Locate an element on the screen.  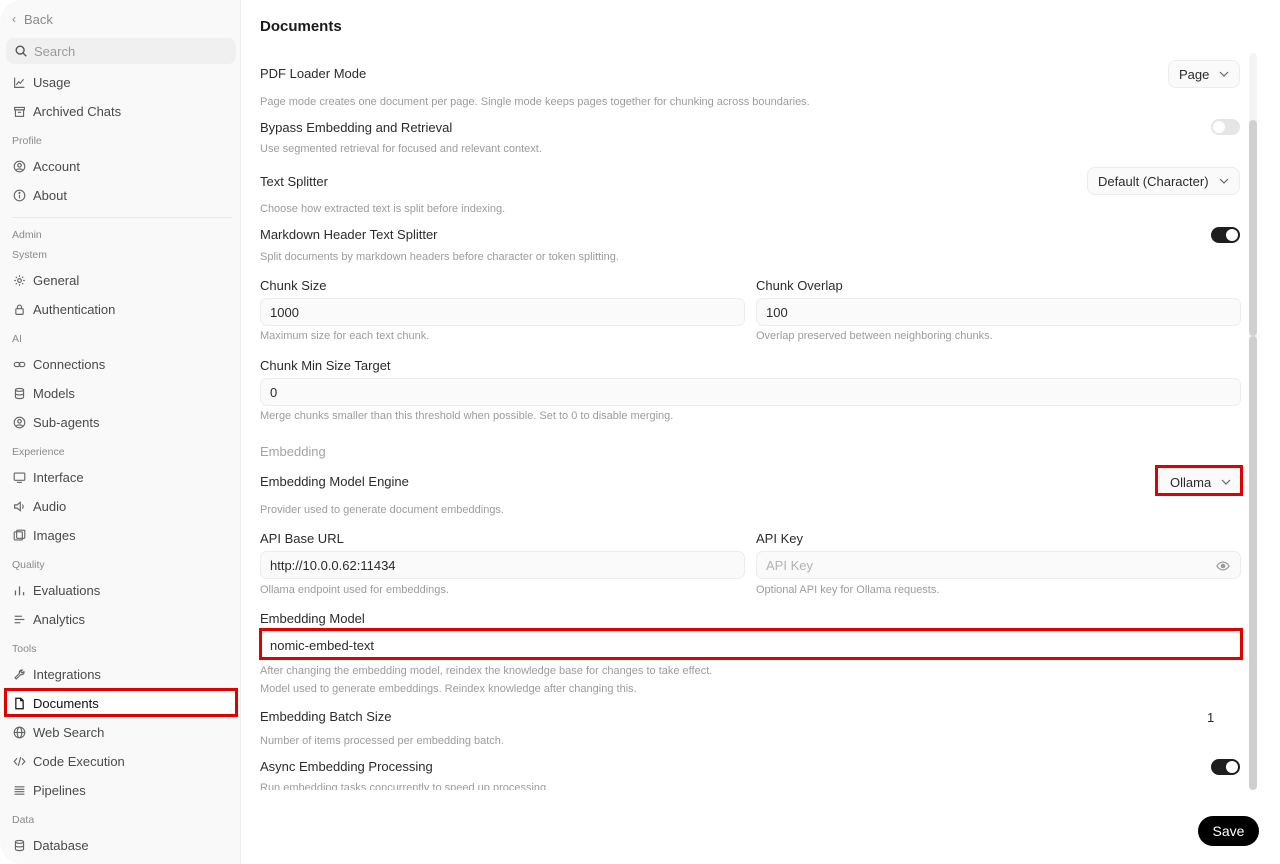
async-embedding-label: Async Embedding Processing is located at coordinates (346, 766).